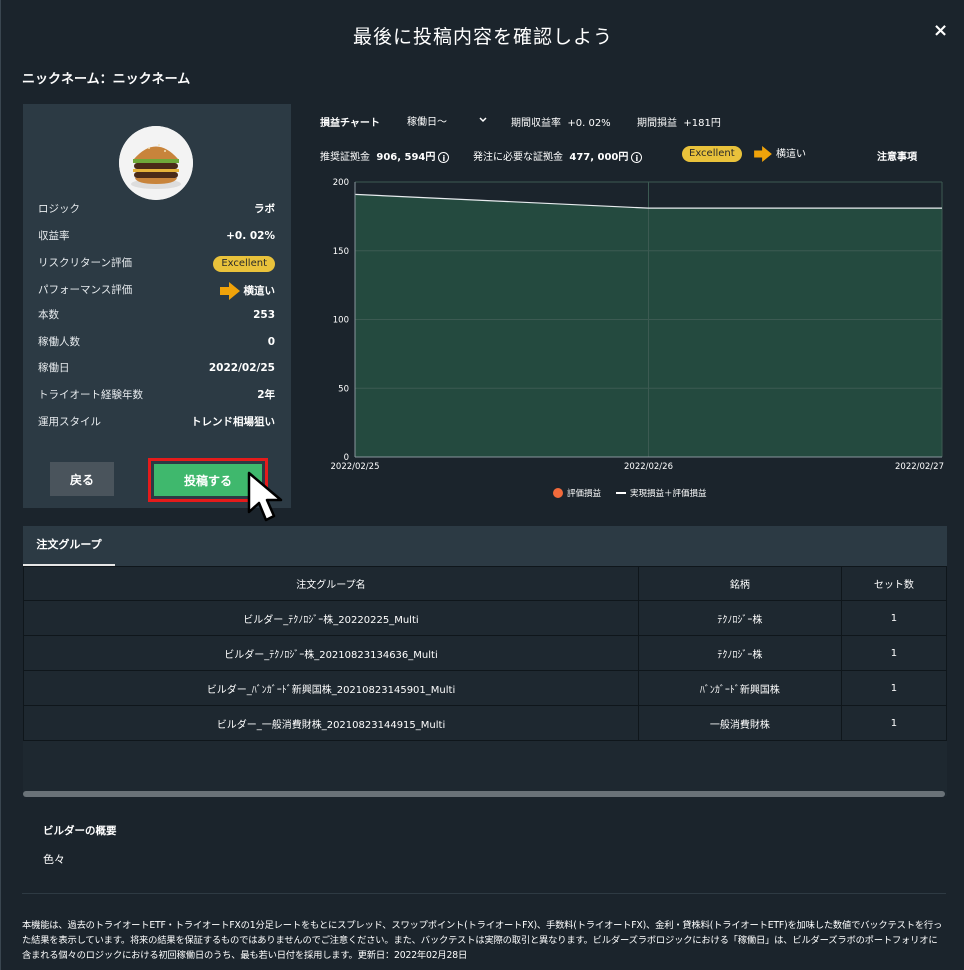 Image resolution: width=964 pixels, height=970 pixels. What do you see at coordinates (244, 264) in the screenshot?
I see `risk-badge: Excellent` at bounding box center [244, 264].